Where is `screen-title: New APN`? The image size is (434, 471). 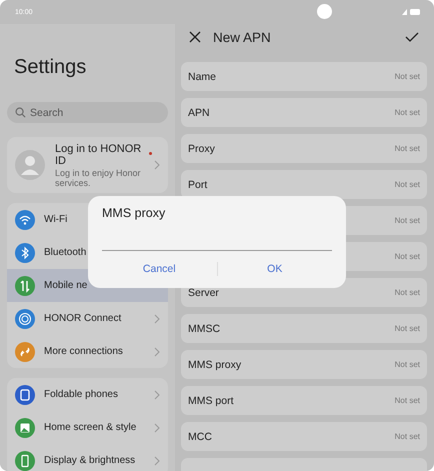
screen-title: New APN is located at coordinates (242, 37).